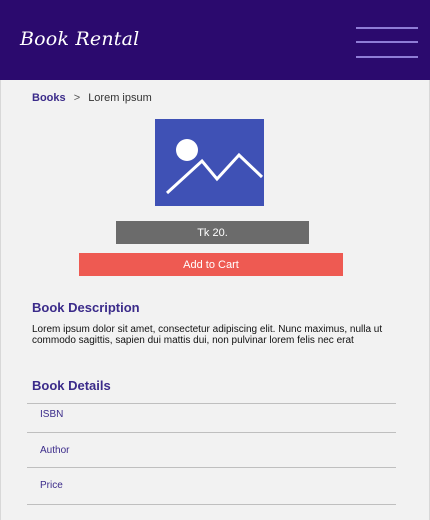  I want to click on hamburger-menu-icon, so click(387, 44).